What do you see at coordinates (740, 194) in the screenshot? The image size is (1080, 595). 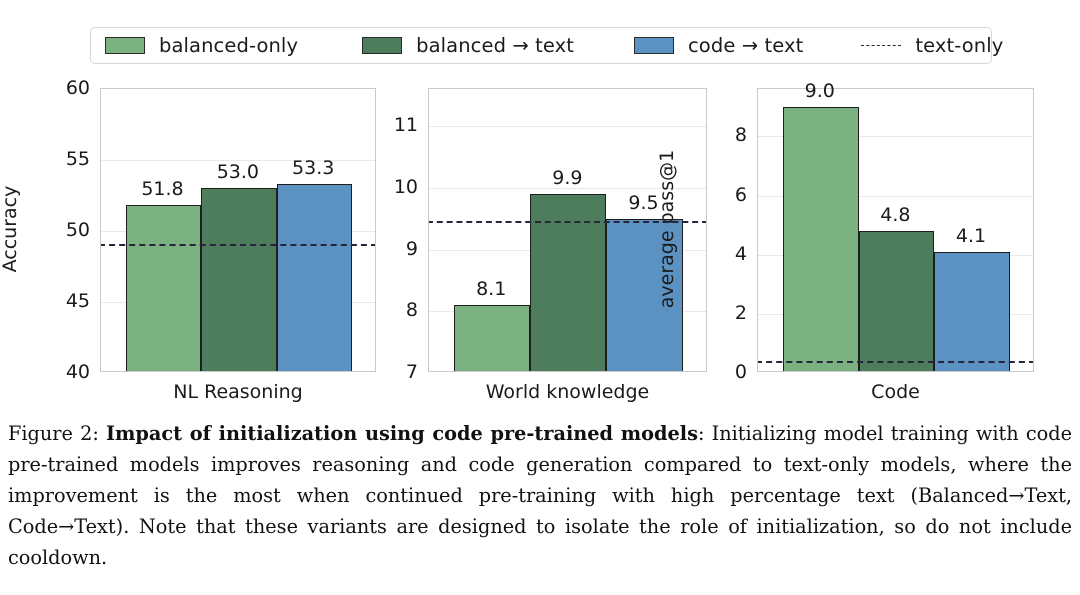 I see `y-axis-tick-label: 6` at bounding box center [740, 194].